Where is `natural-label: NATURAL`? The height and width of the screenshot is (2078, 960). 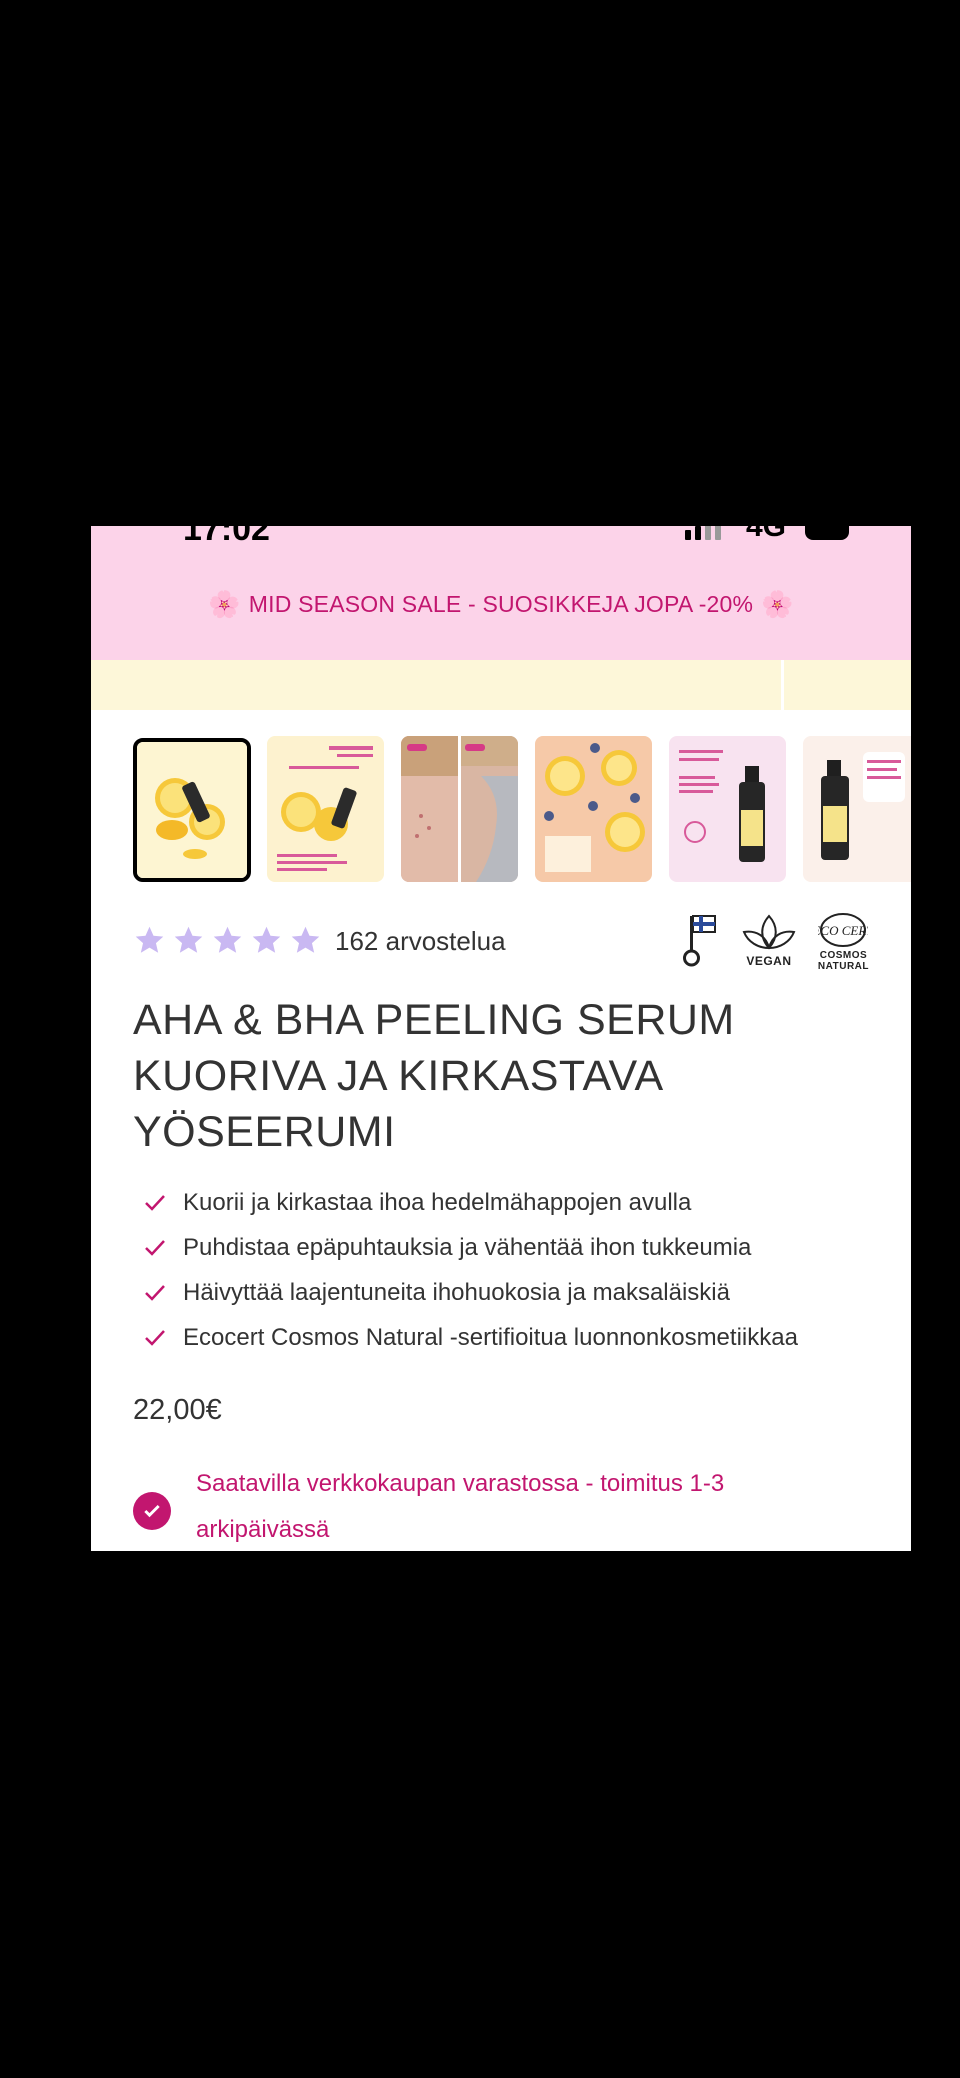
natural-label: NATURAL is located at coordinates (843, 966).